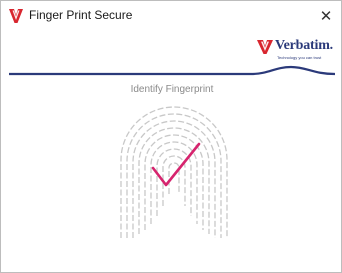  What do you see at coordinates (16, 16) in the screenshot?
I see `verbatim-v-icon` at bounding box center [16, 16].